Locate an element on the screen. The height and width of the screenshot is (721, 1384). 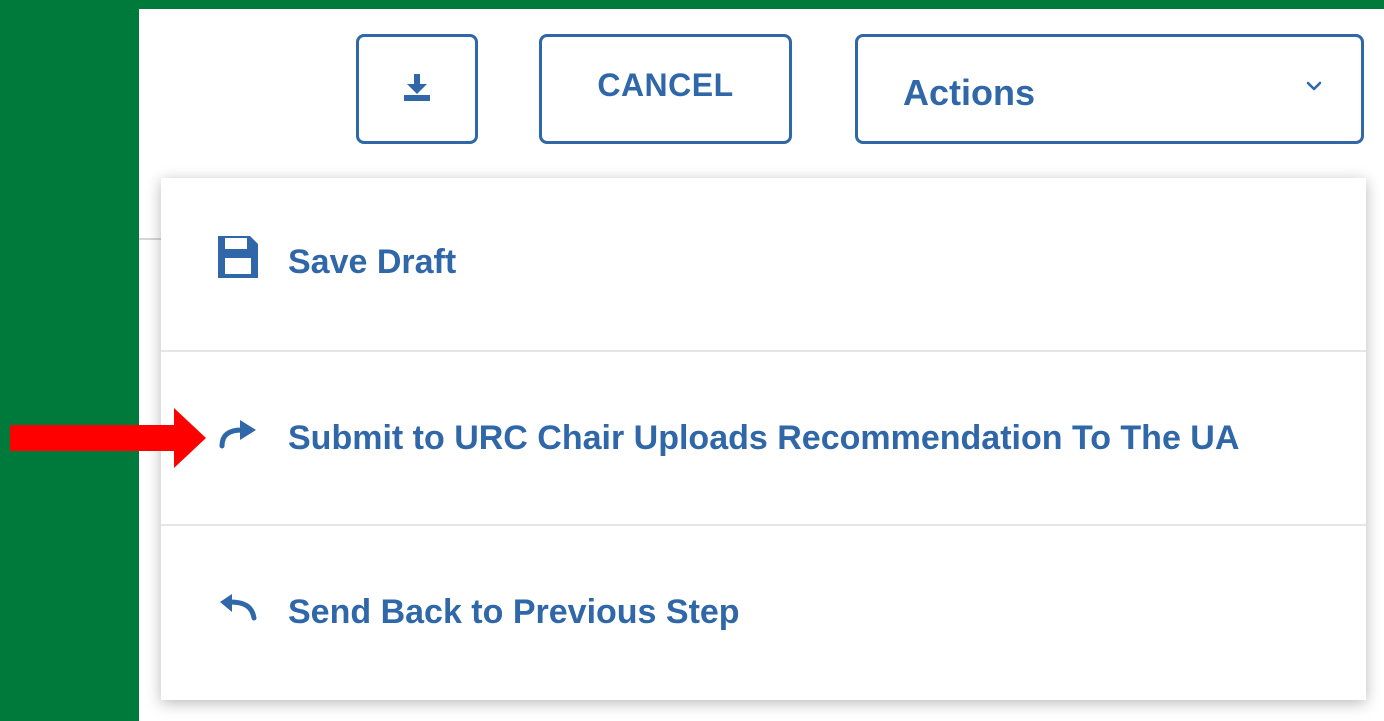
download-icon is located at coordinates (417, 89).